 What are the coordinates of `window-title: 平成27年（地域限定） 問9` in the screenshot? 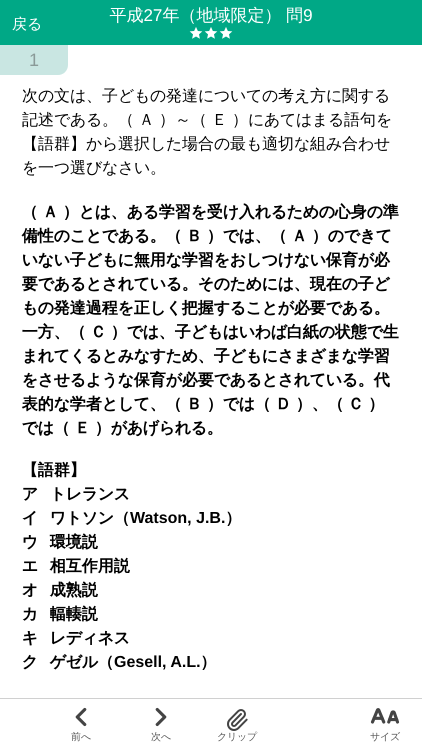 It's located at (211, 16).